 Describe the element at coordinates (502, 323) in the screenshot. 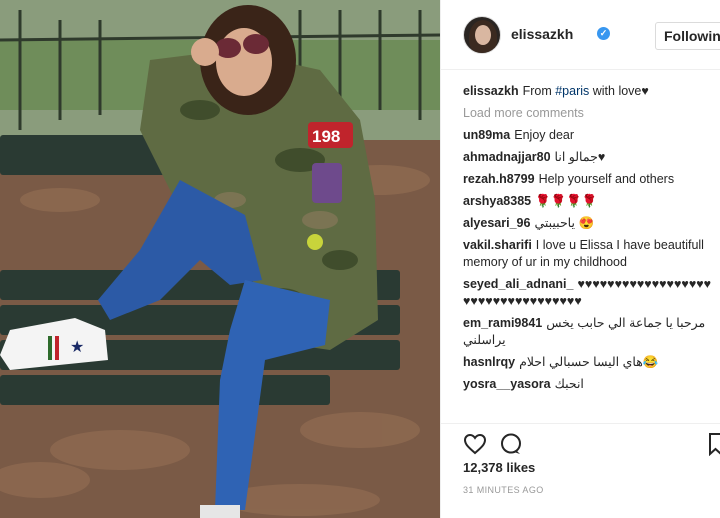

I see `comment-username: em_rami9841` at that location.